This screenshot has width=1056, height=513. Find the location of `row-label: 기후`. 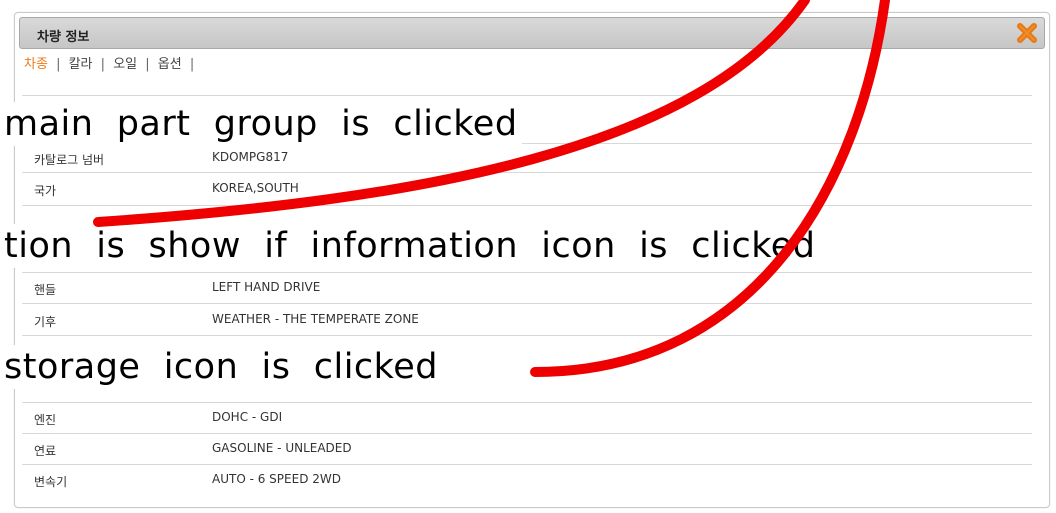

row-label: 기후 is located at coordinates (45, 322).